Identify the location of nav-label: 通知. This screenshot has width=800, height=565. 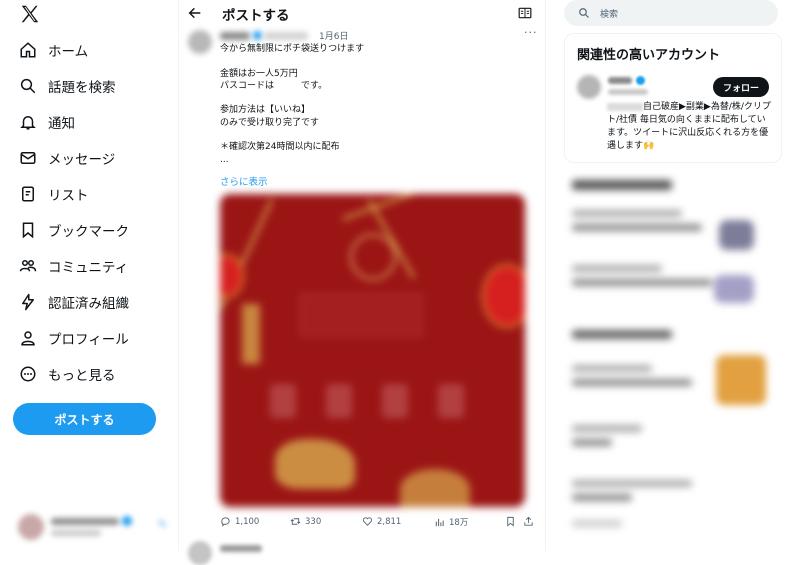
(61, 124).